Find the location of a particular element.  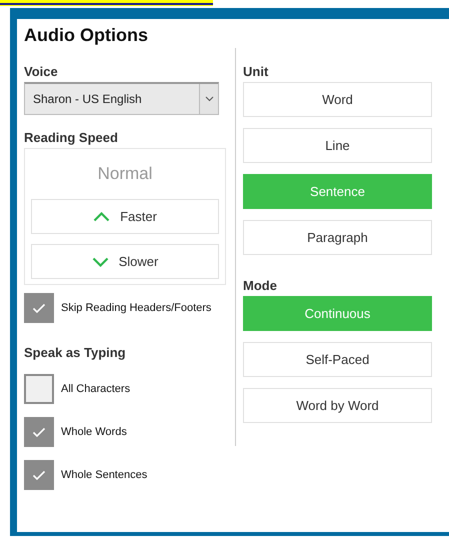

checkbox-label: Skip Reading Headers/Footers is located at coordinates (136, 308).